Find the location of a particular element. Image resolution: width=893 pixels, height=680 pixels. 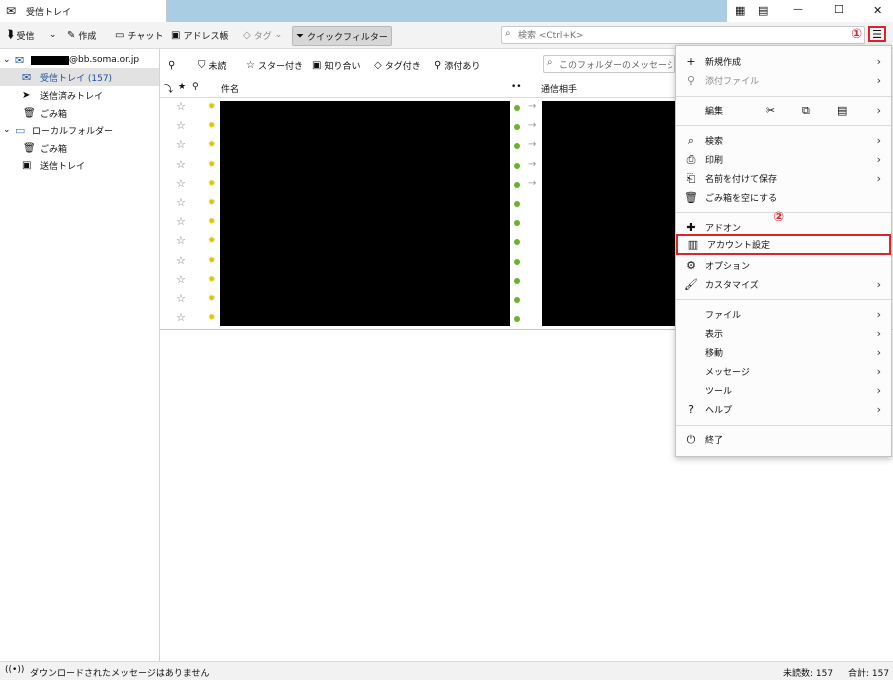

address-book-icon: ▣ is located at coordinates (176, 35).